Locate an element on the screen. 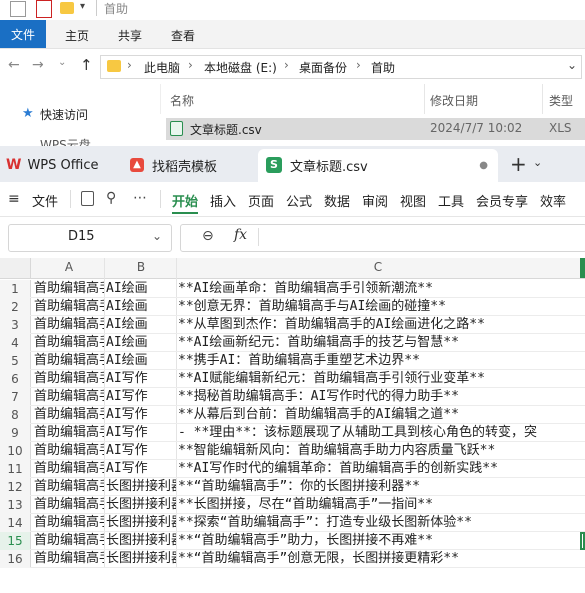 The image size is (585, 593). chevron-down-icon: ▾ is located at coordinates (82, 6).